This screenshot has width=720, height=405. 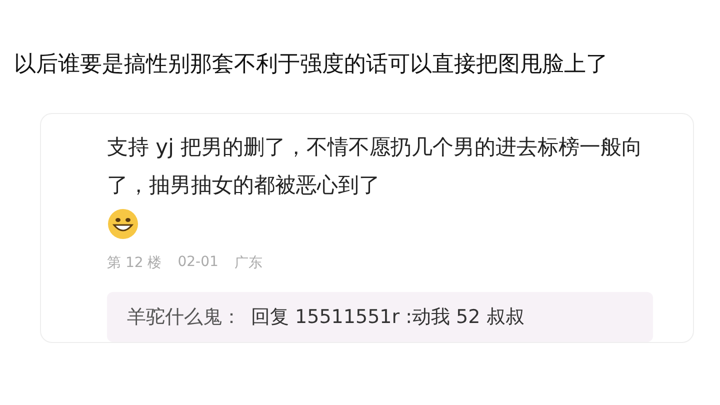 What do you see at coordinates (311, 65) in the screenshot?
I see `post-text: 以后谁要是搞性别那套不利于强度的话可以直接把图甩脸上了` at bounding box center [311, 65].